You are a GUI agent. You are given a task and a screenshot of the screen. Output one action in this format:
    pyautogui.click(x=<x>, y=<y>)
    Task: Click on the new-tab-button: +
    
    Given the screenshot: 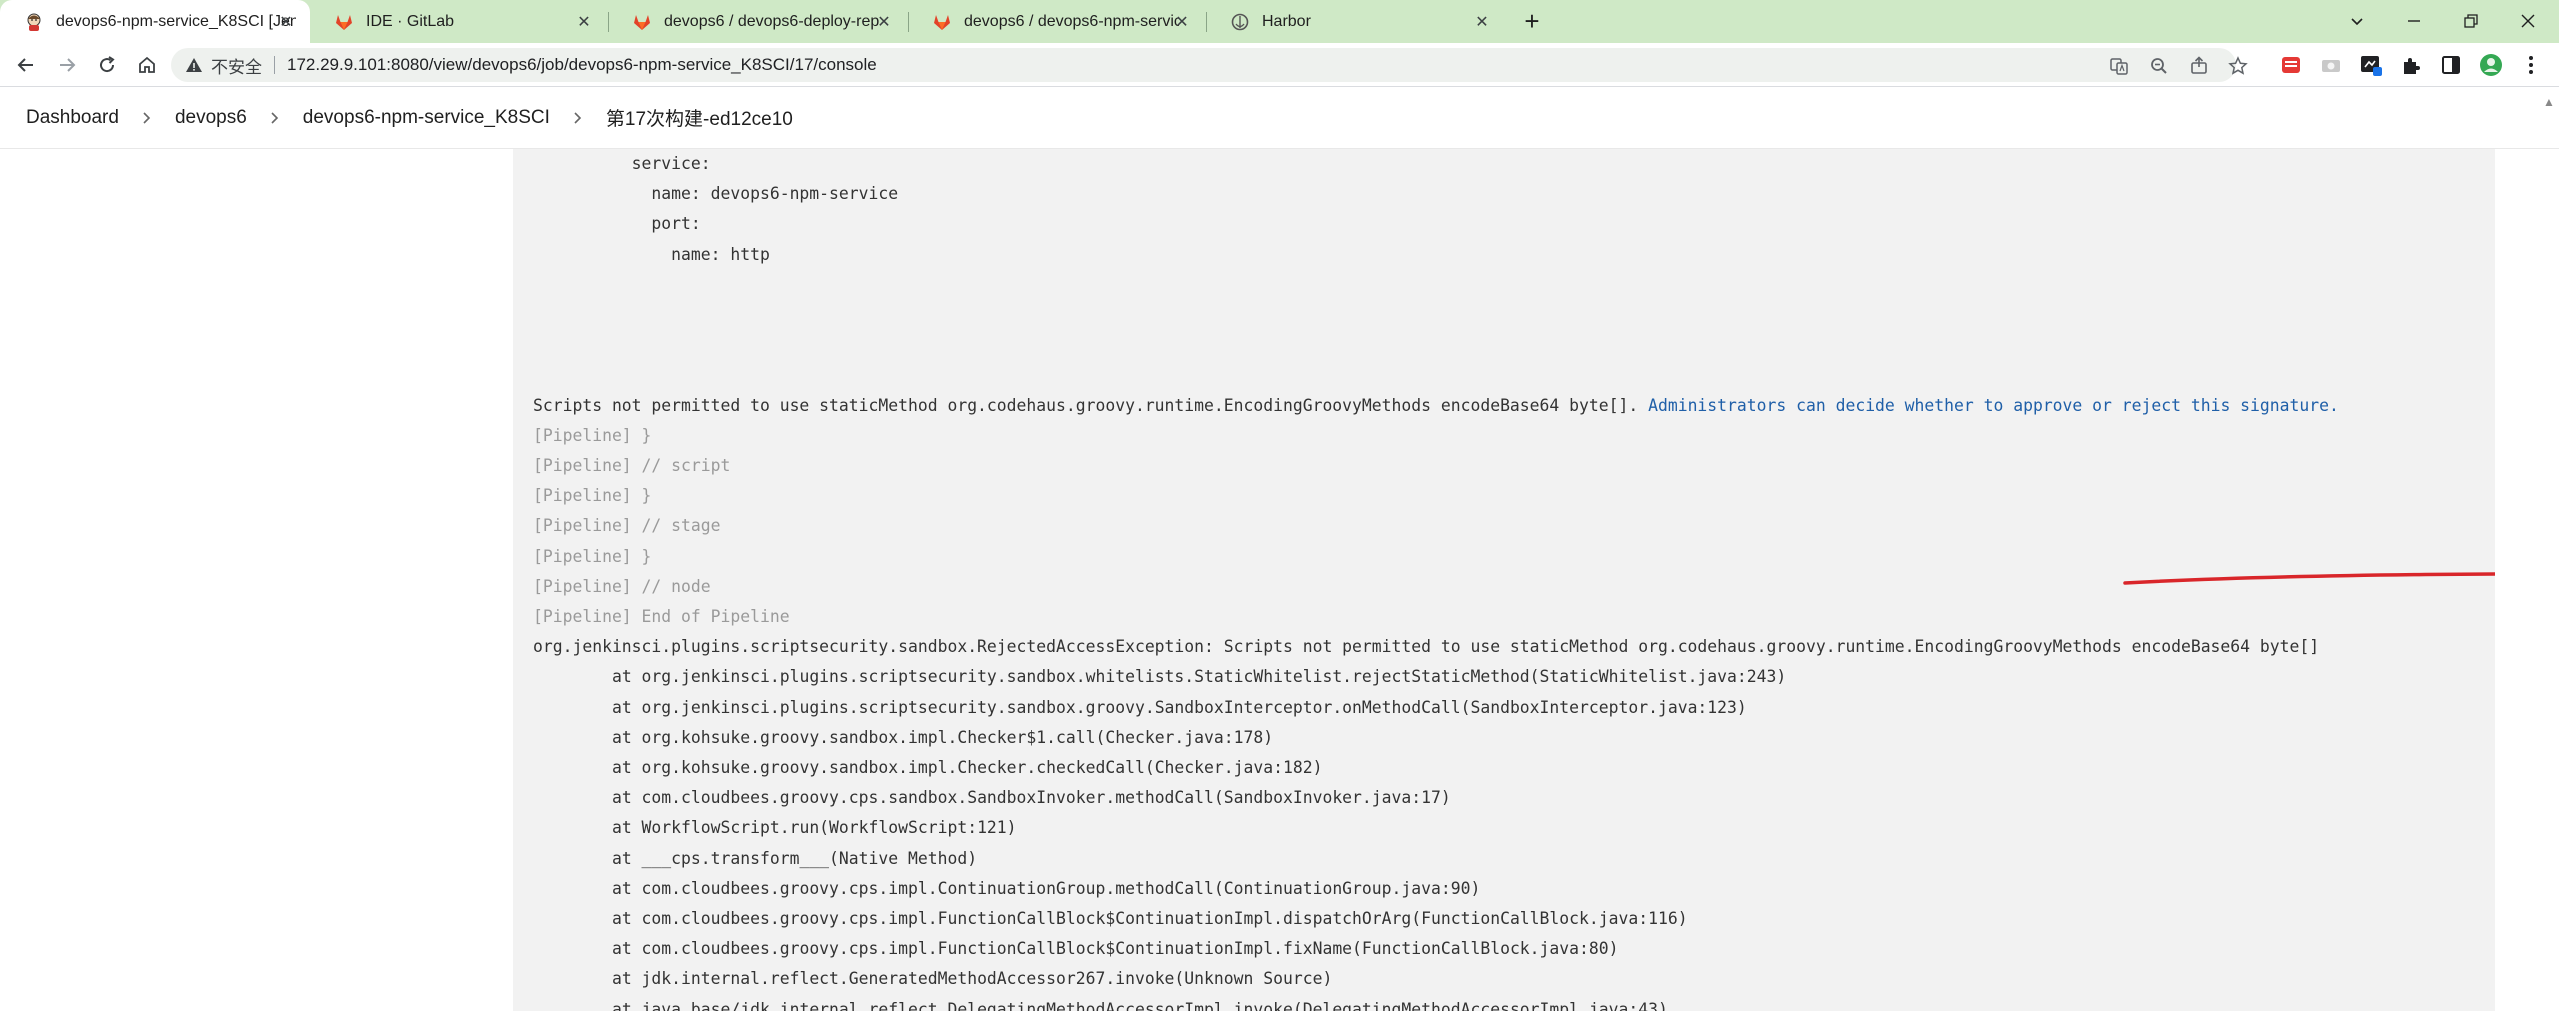 What is the action you would take?
    pyautogui.click(x=1532, y=22)
    